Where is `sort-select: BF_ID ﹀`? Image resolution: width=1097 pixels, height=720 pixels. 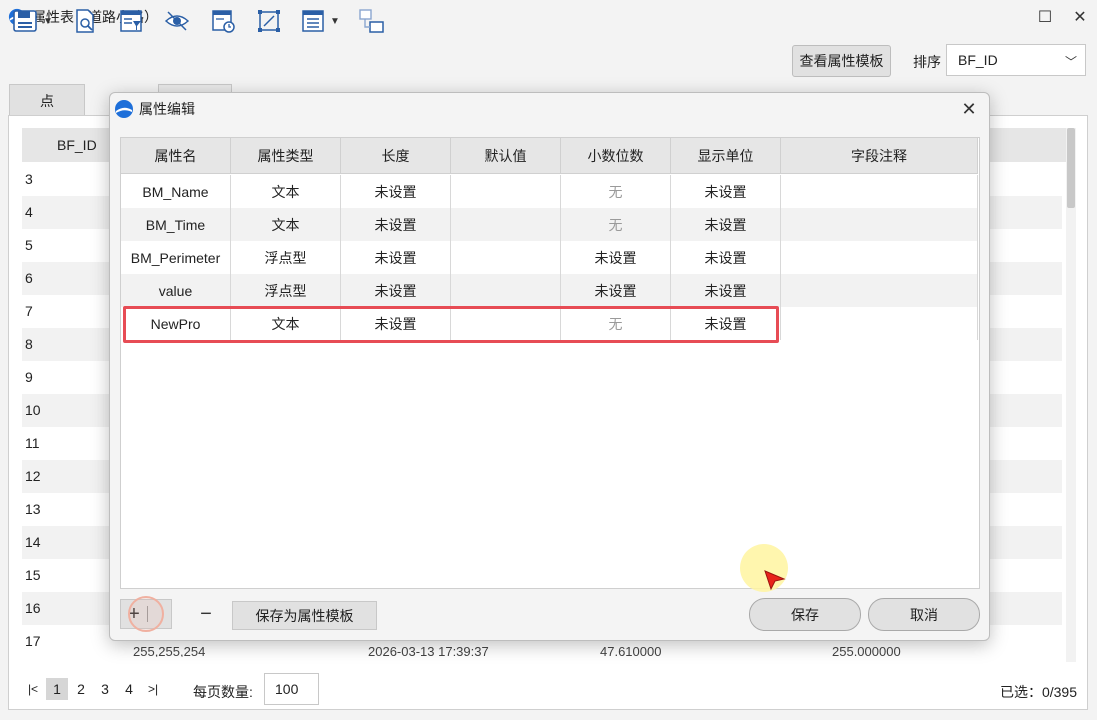 sort-select: BF_ID ﹀ is located at coordinates (1016, 60).